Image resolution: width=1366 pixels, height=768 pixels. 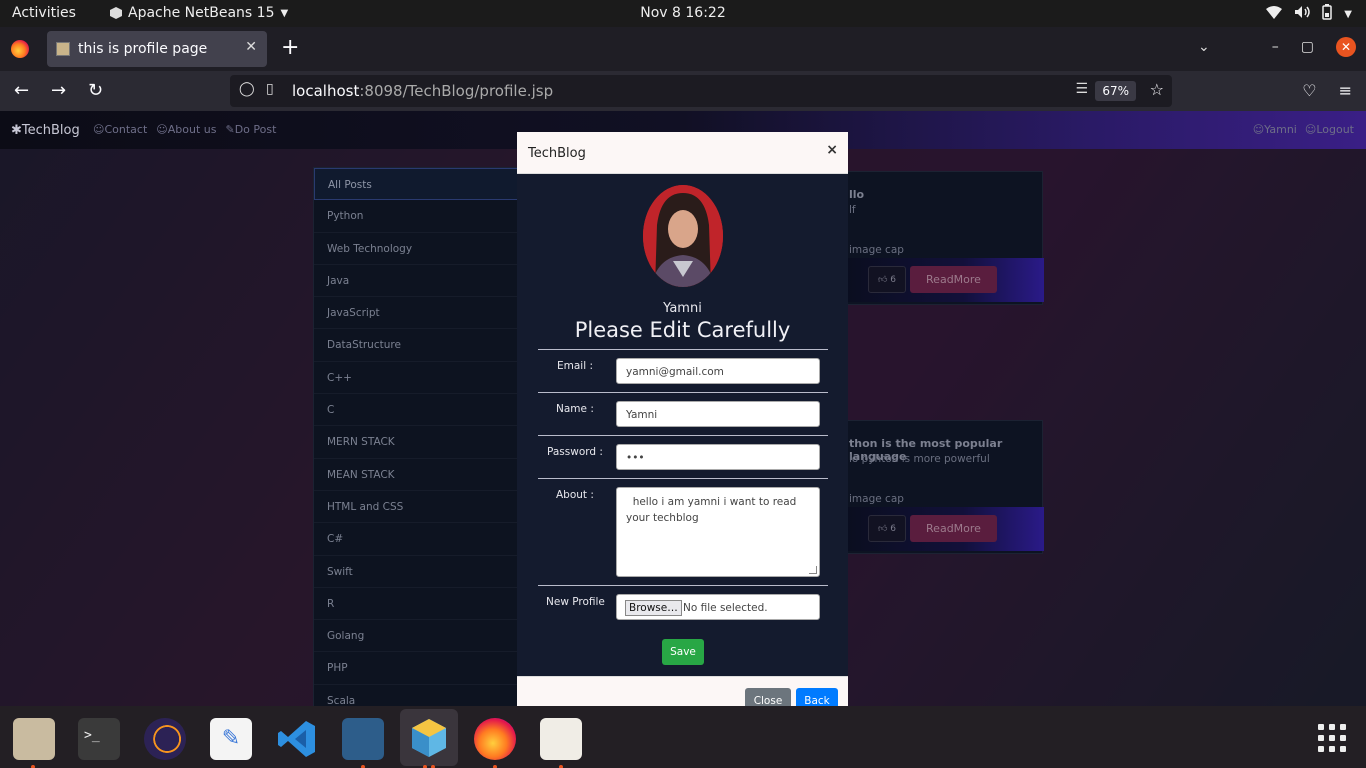 What do you see at coordinates (418, 572) in the screenshot?
I see `category-item: Swift` at bounding box center [418, 572].